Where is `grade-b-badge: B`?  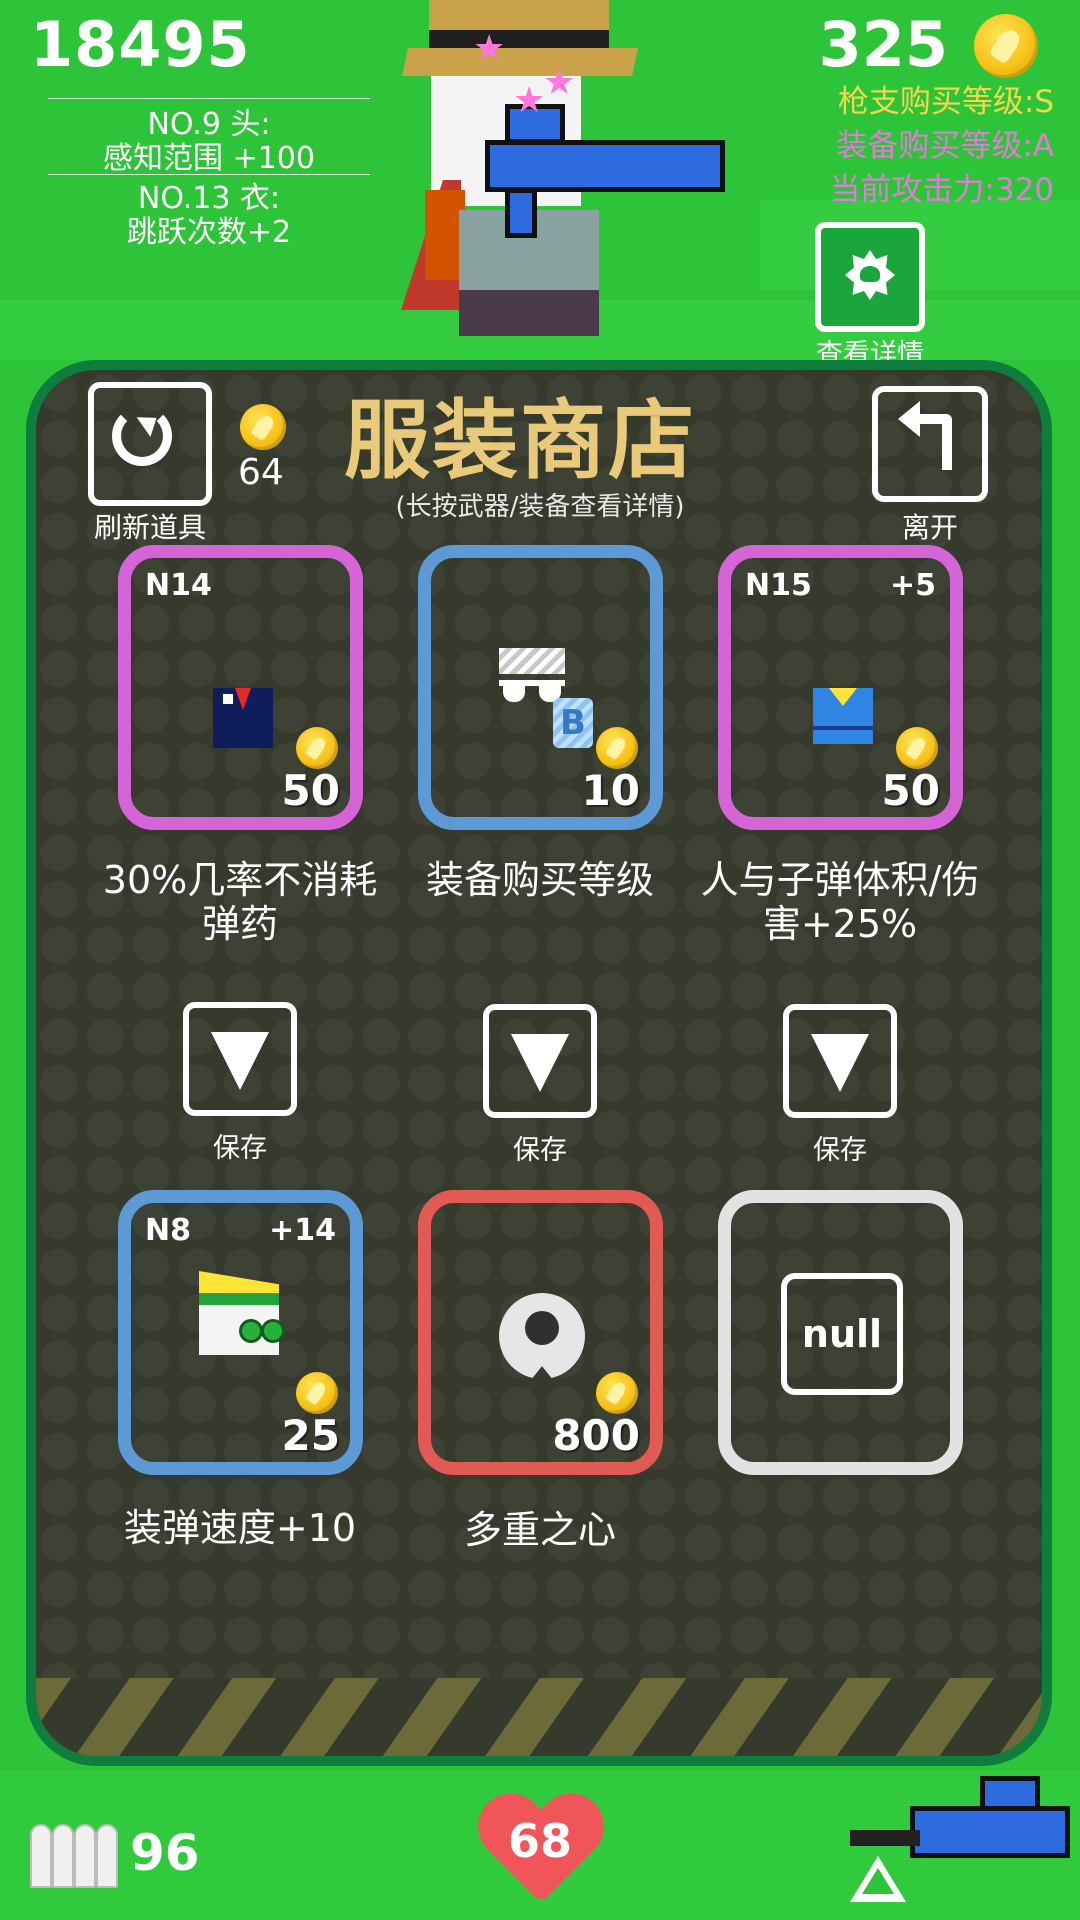 grade-b-badge: B is located at coordinates (573, 723).